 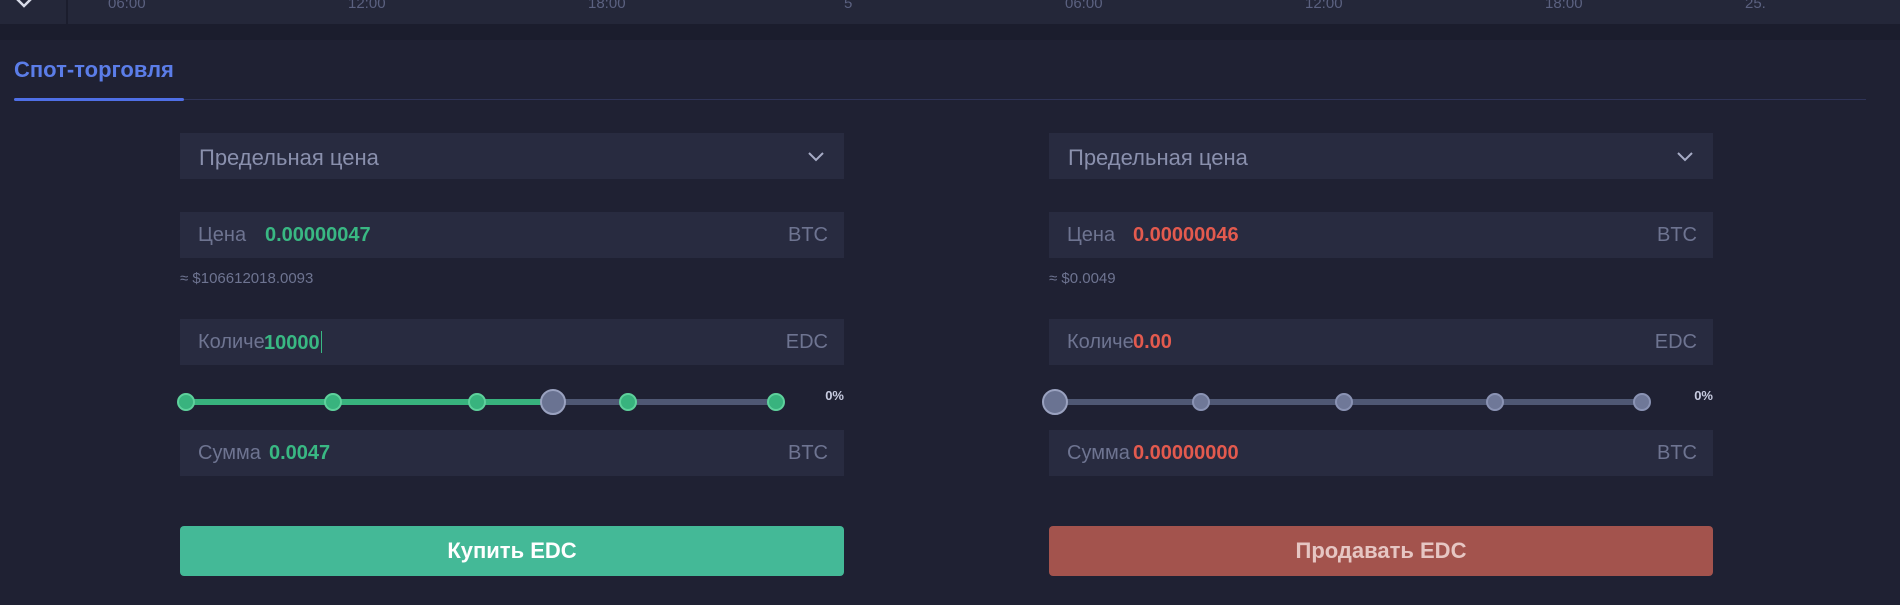 I want to click on sell-order-type-select: Предельная цена, so click(x=1381, y=156).